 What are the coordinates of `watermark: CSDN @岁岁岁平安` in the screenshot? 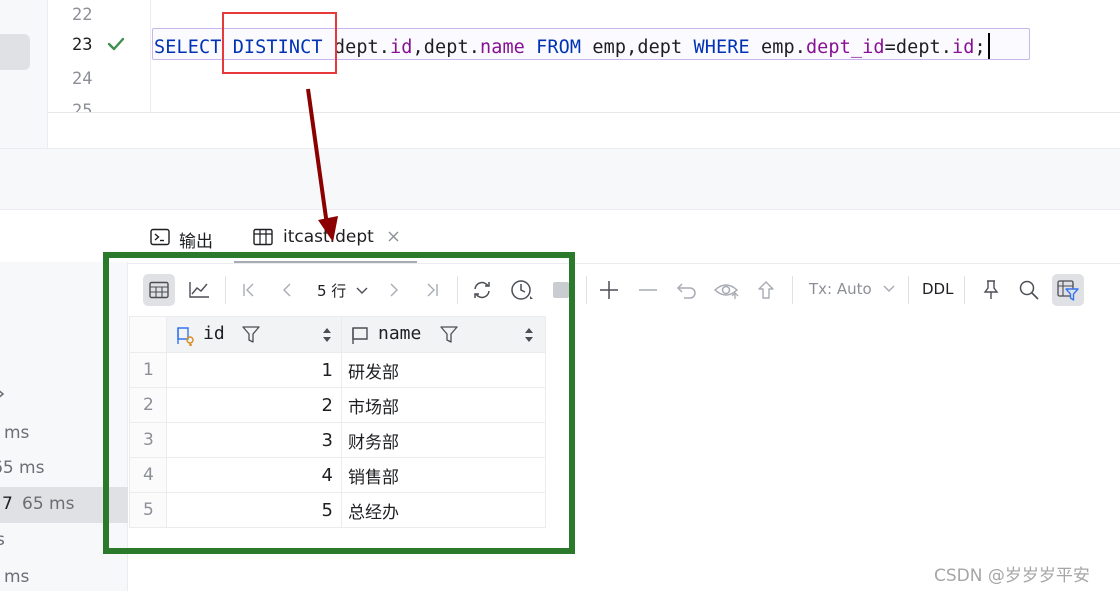 It's located at (1012, 576).